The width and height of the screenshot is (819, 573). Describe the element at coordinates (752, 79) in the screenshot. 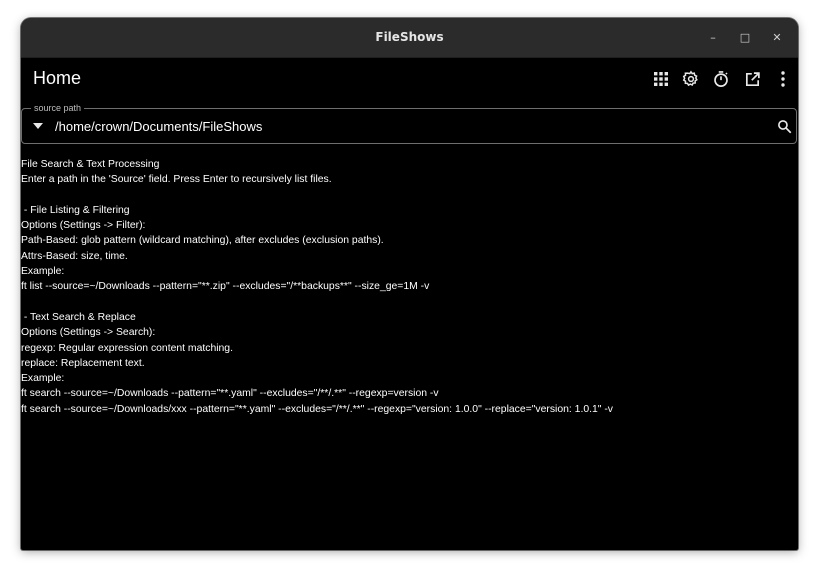

I see `open-in-new-icon` at that location.